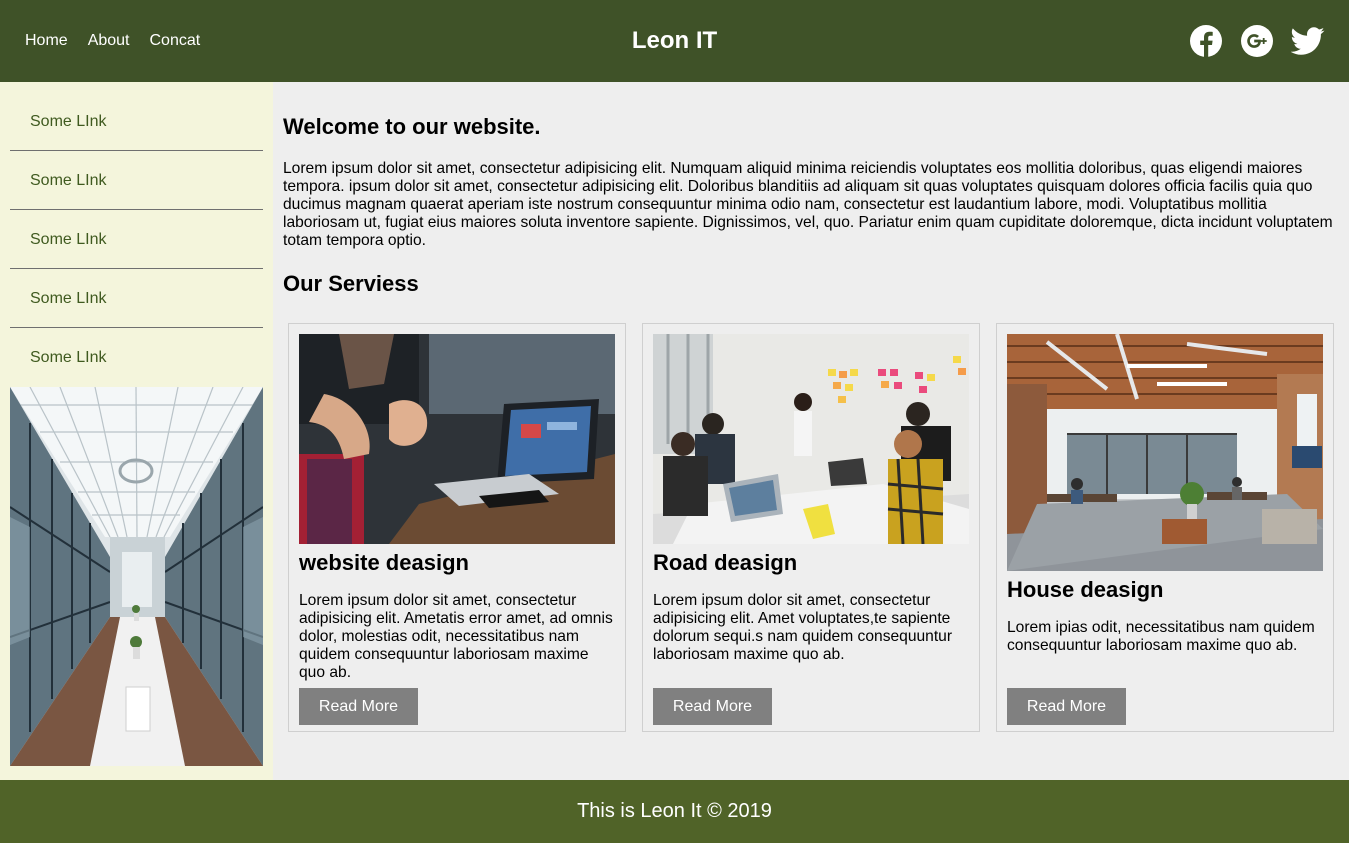 The width and height of the screenshot is (1349, 843). Describe the element at coordinates (351, 283) in the screenshot. I see `services-heading: Our Serviess` at that location.